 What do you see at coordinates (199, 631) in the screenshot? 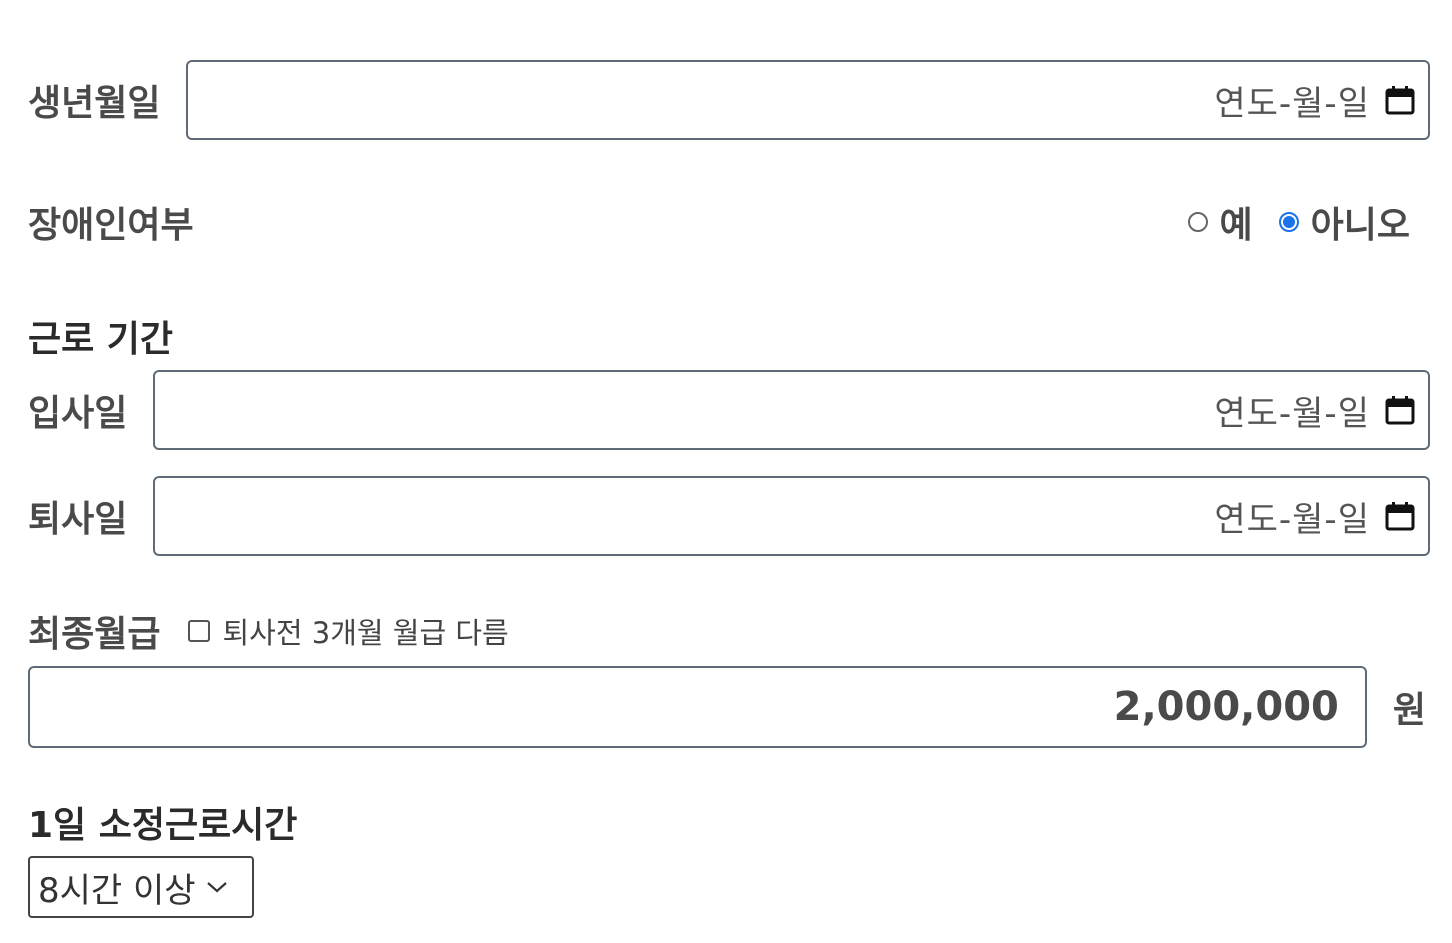
I see `salary-differs-checkbox` at bounding box center [199, 631].